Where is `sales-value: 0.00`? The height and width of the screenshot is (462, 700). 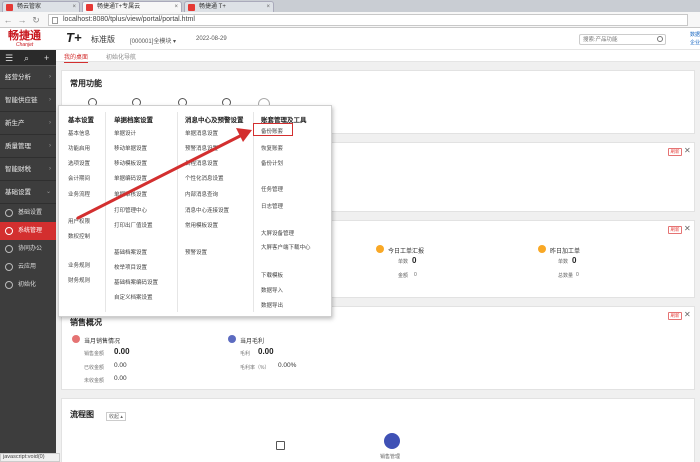 sales-value: 0.00 is located at coordinates (266, 351).